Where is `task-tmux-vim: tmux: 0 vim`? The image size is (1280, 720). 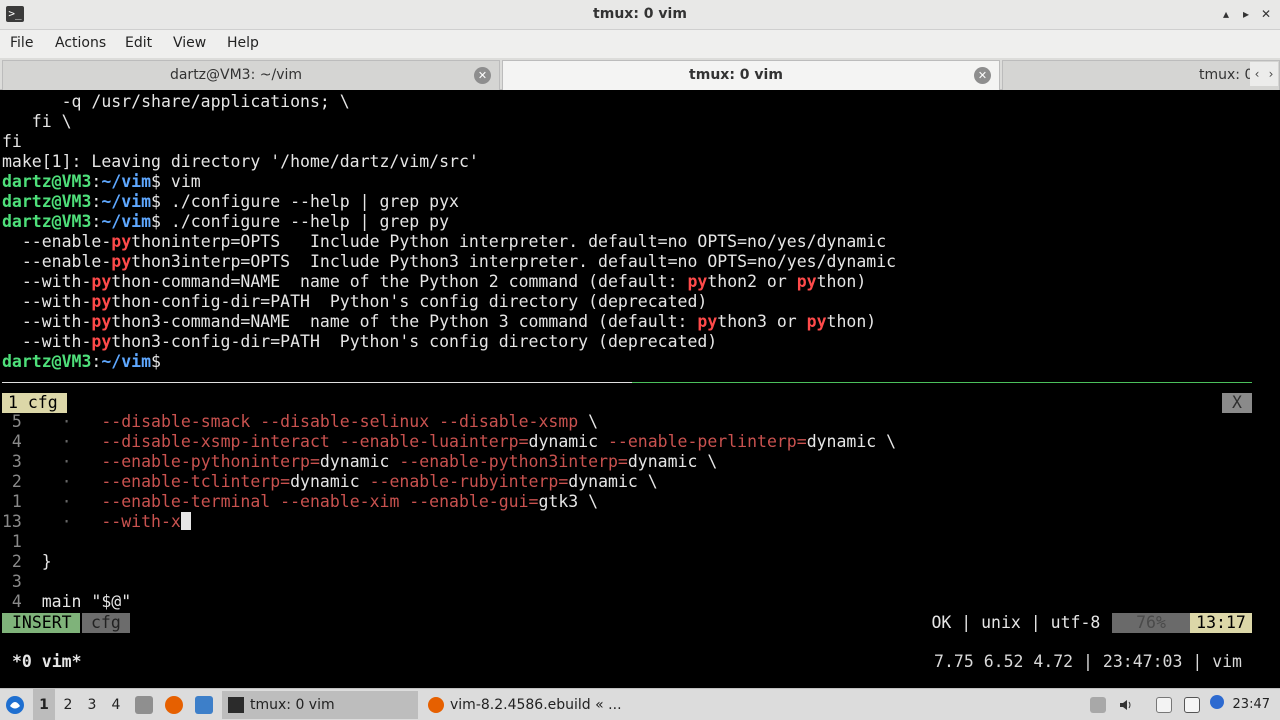
task-tmux-vim: tmux: 0 vim is located at coordinates (320, 705).